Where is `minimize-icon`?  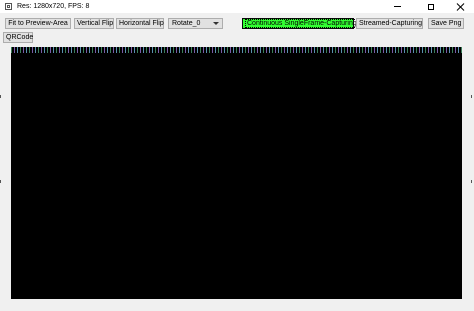 minimize-icon is located at coordinates (397, 6).